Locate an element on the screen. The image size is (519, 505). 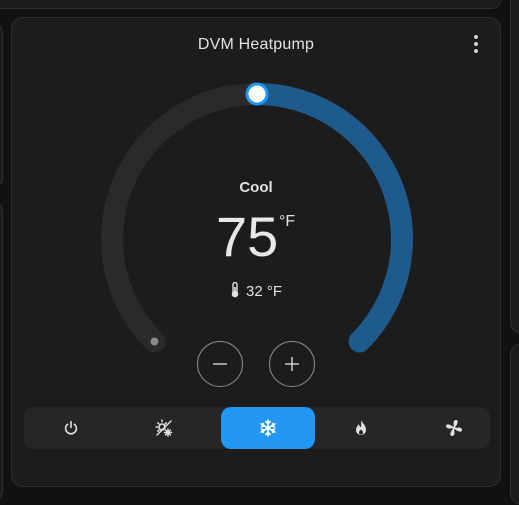
adjacent-card-left-bottom is located at coordinates (1, 351).